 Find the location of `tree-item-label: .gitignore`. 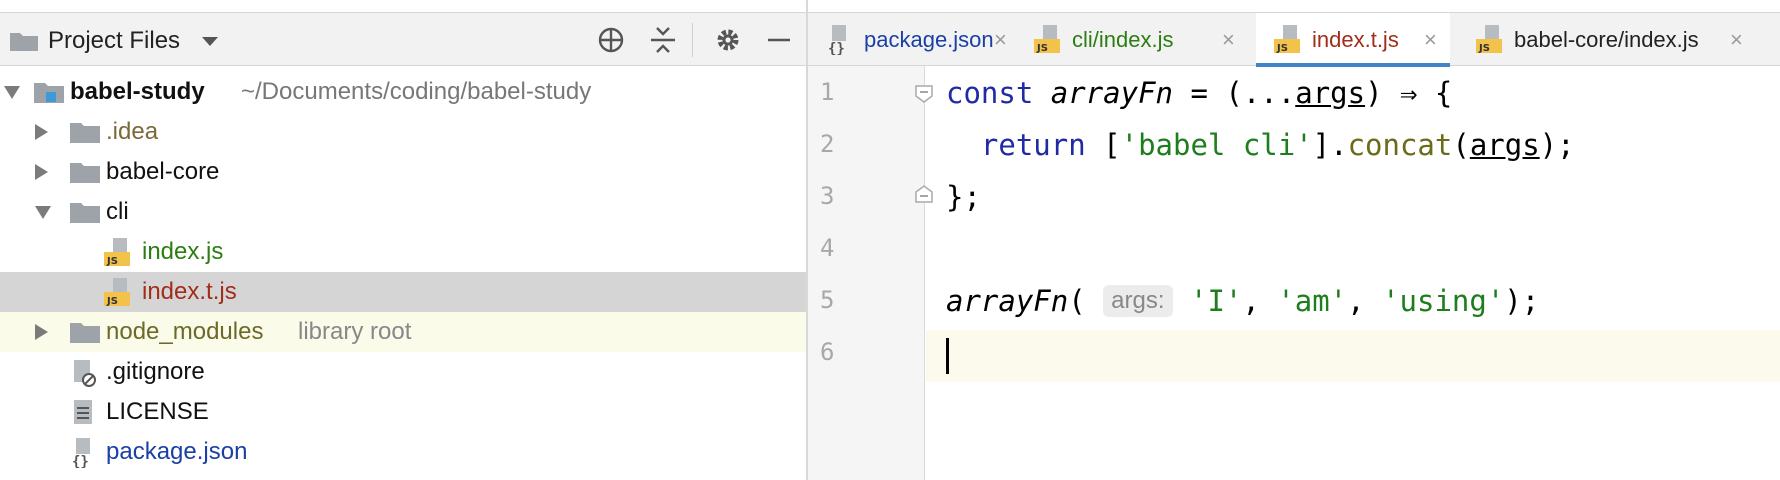

tree-item-label: .gitignore is located at coordinates (155, 371).